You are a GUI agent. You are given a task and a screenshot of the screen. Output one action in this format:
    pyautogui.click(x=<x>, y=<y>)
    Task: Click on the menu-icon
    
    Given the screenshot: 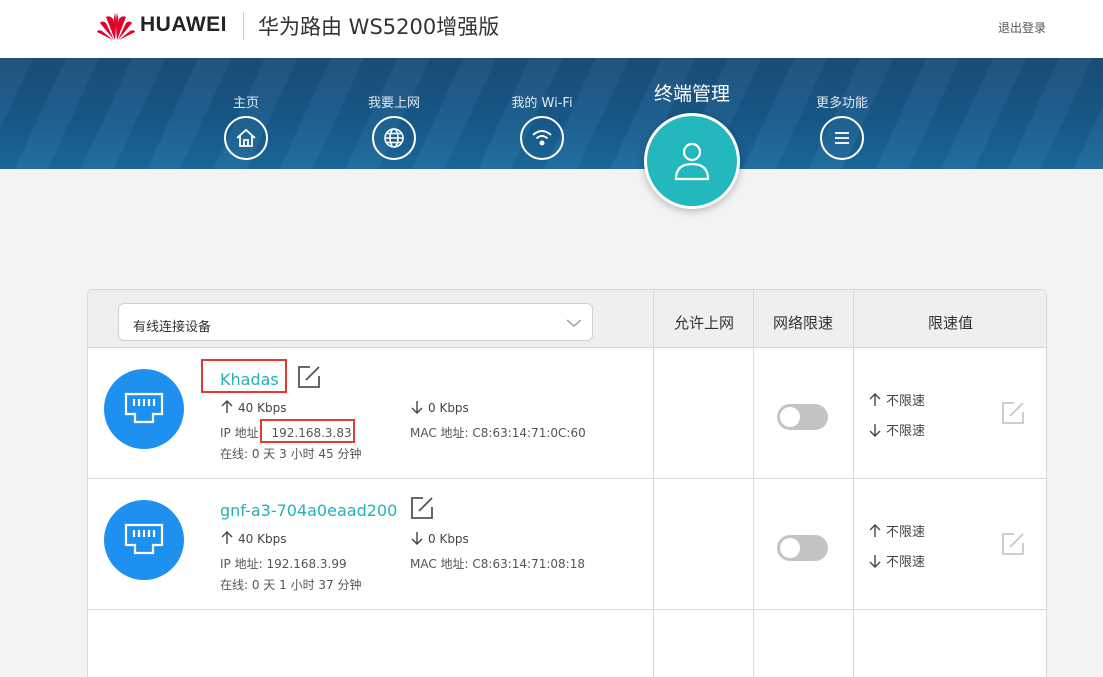 What is the action you would take?
    pyautogui.click(x=842, y=138)
    